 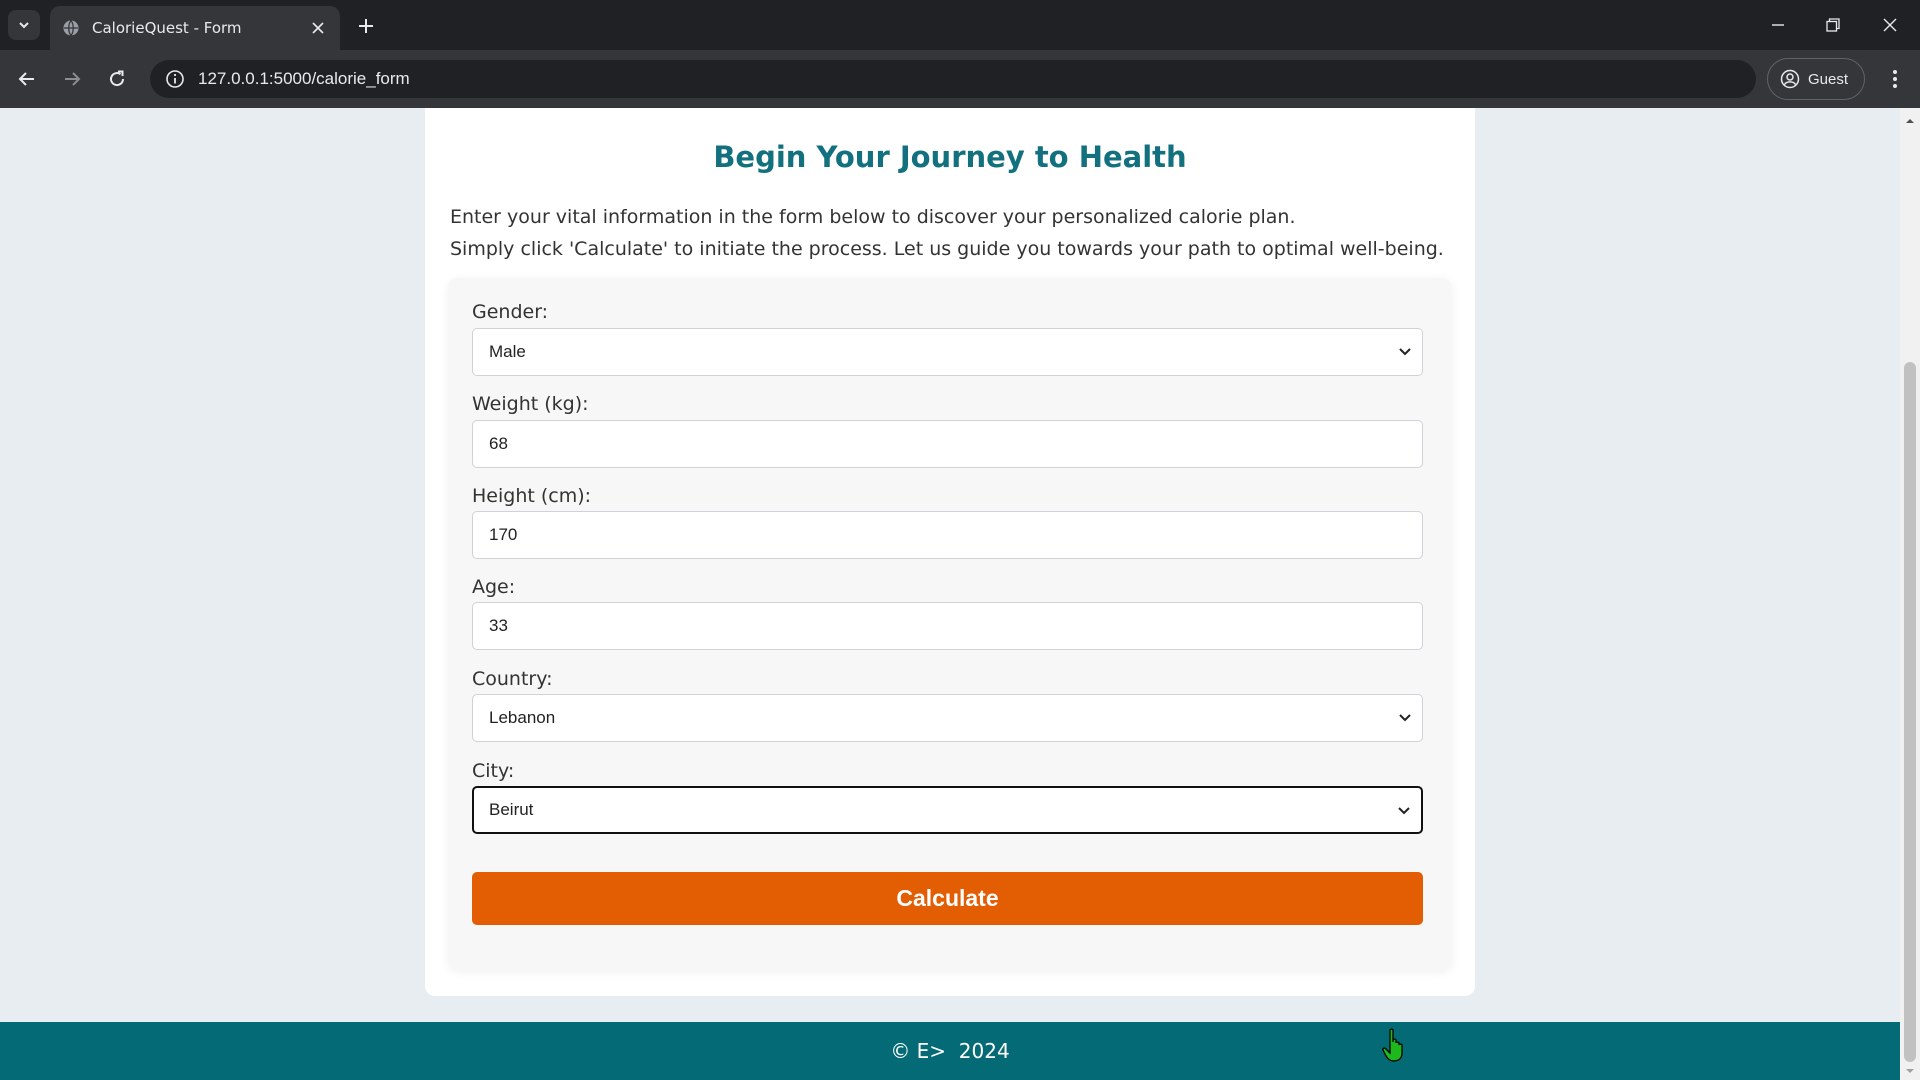 I want to click on page-scrollbar, so click(x=1910, y=594).